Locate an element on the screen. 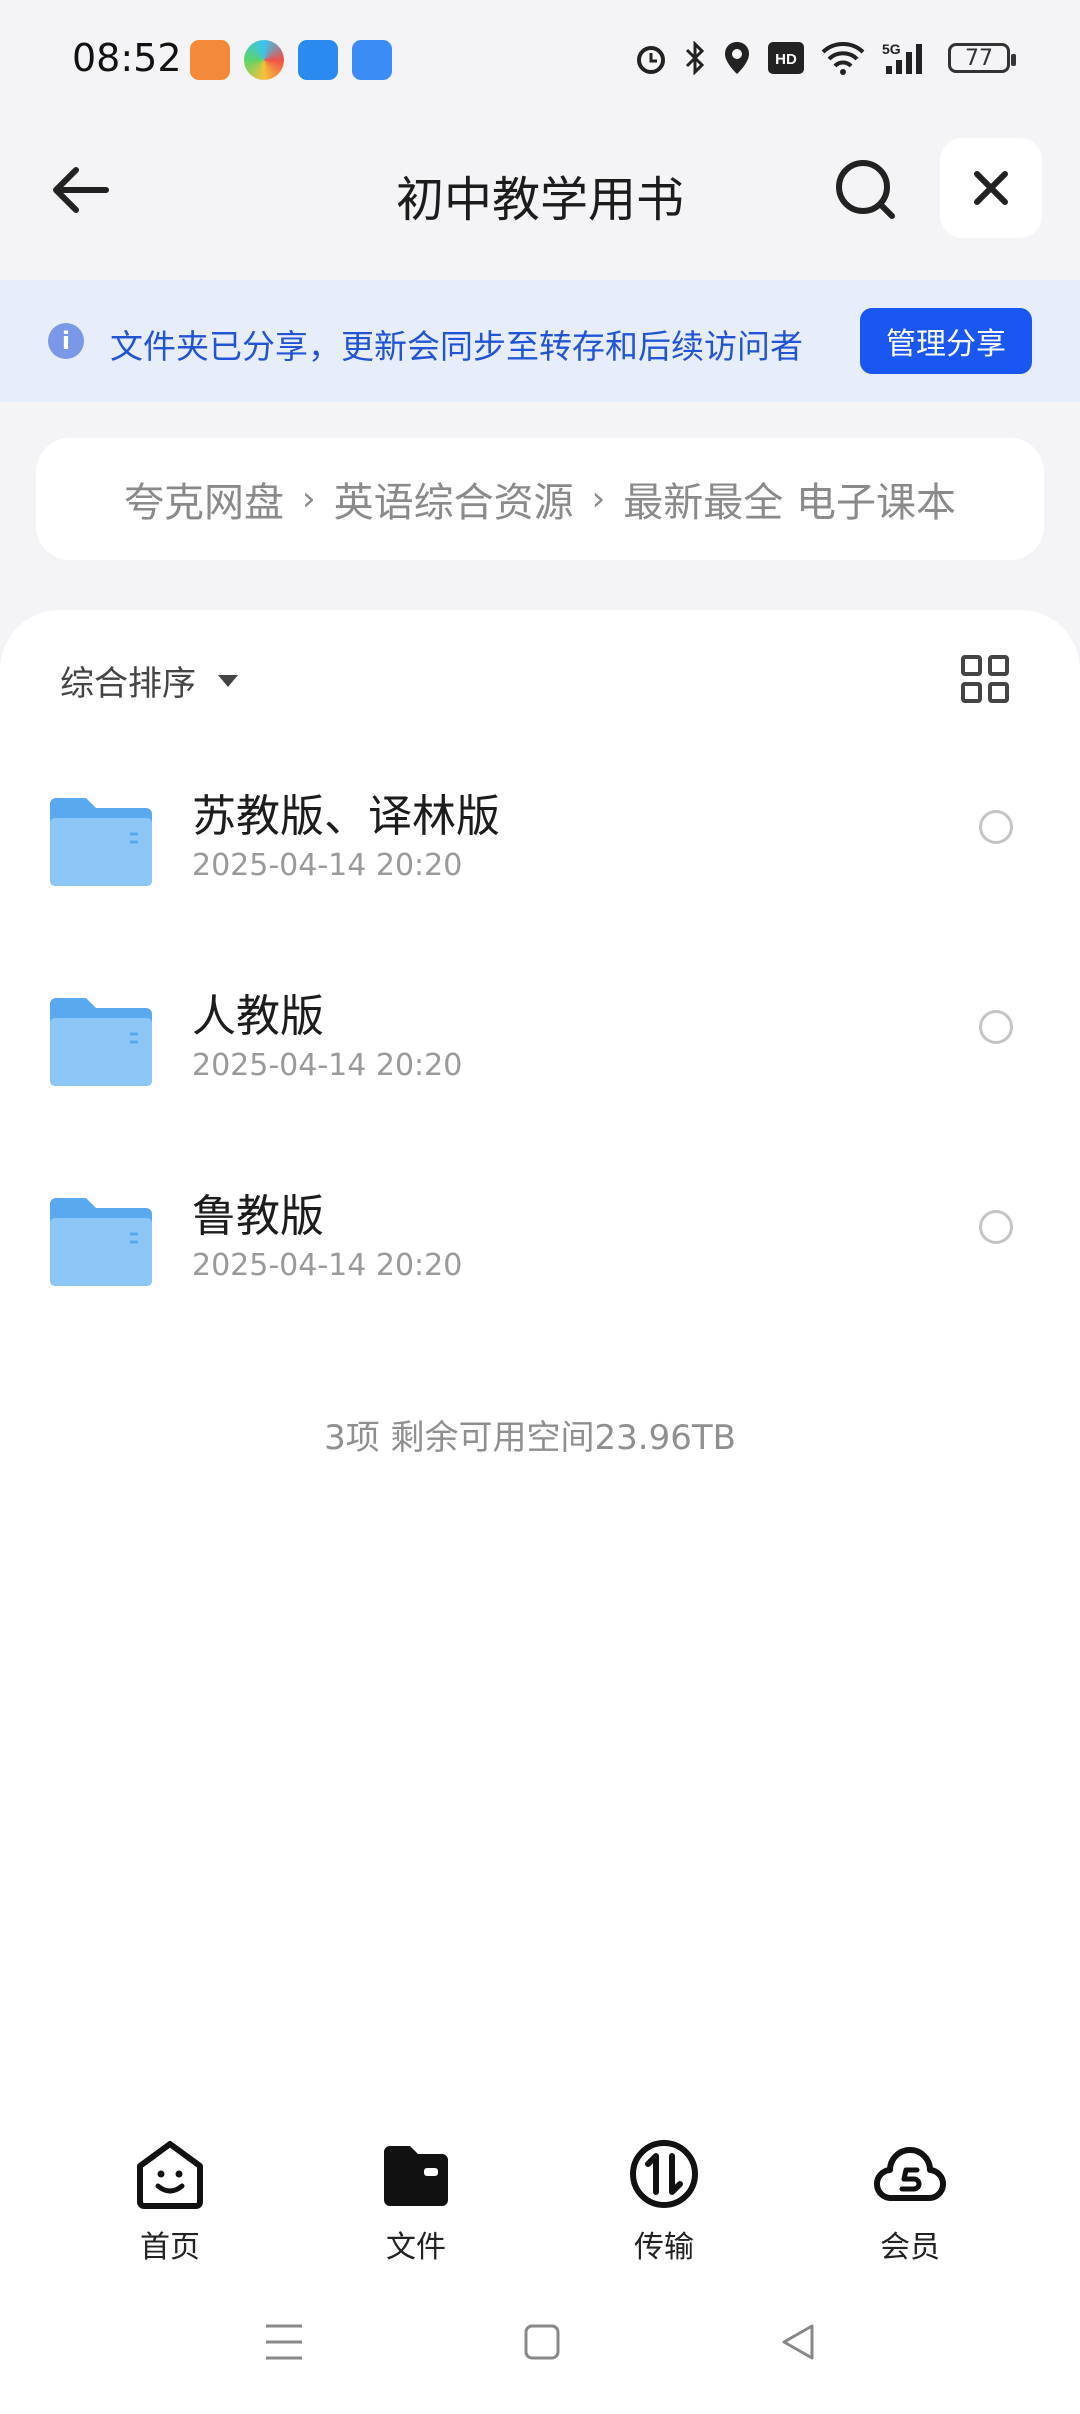  membership-cloud-icon is located at coordinates (910, 2174).